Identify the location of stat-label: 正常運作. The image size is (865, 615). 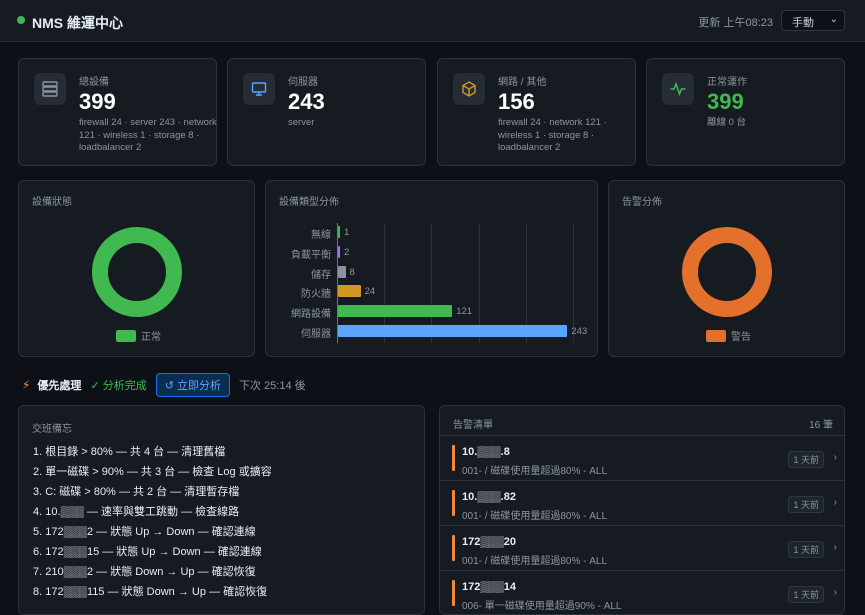
(727, 82).